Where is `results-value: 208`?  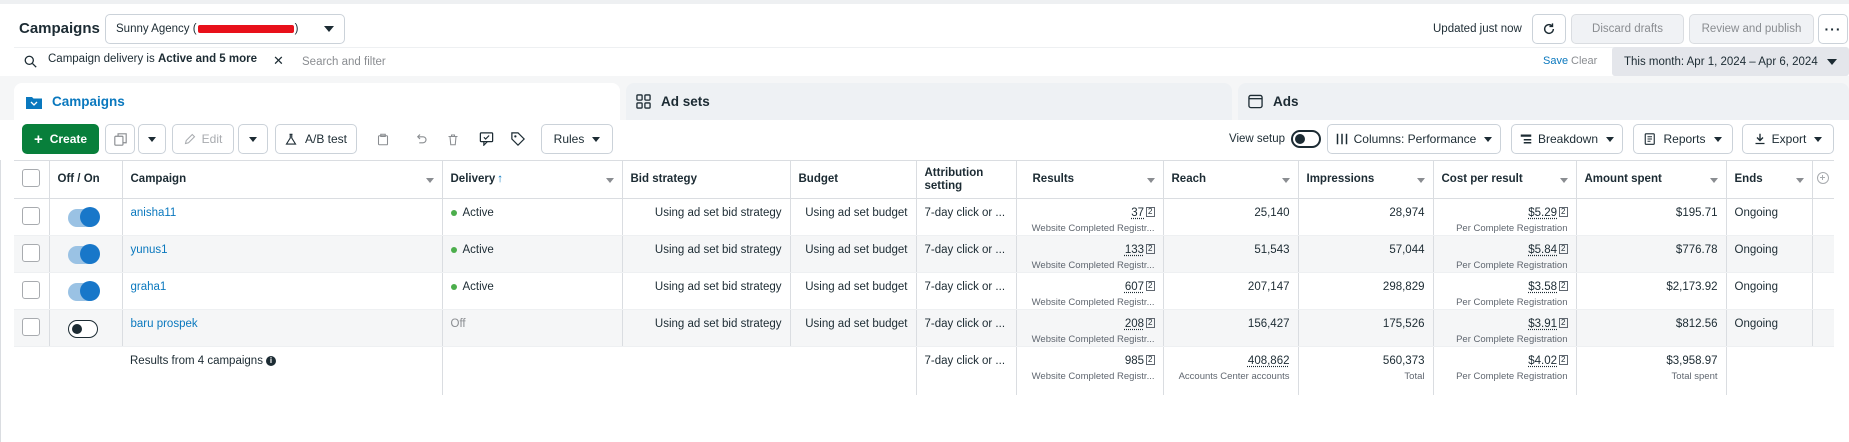
results-value: 208 is located at coordinates (1134, 324).